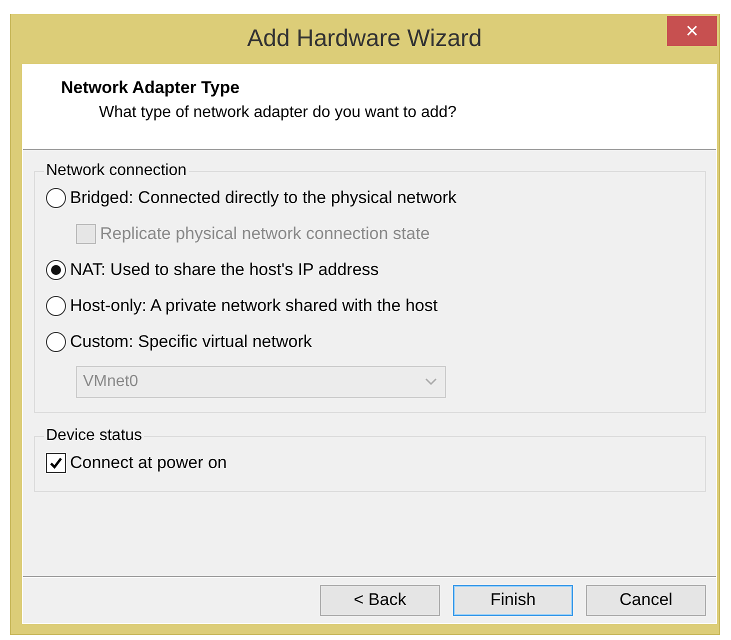 This screenshot has height=640, width=731. What do you see at coordinates (692, 31) in the screenshot?
I see `close-button: ×` at bounding box center [692, 31].